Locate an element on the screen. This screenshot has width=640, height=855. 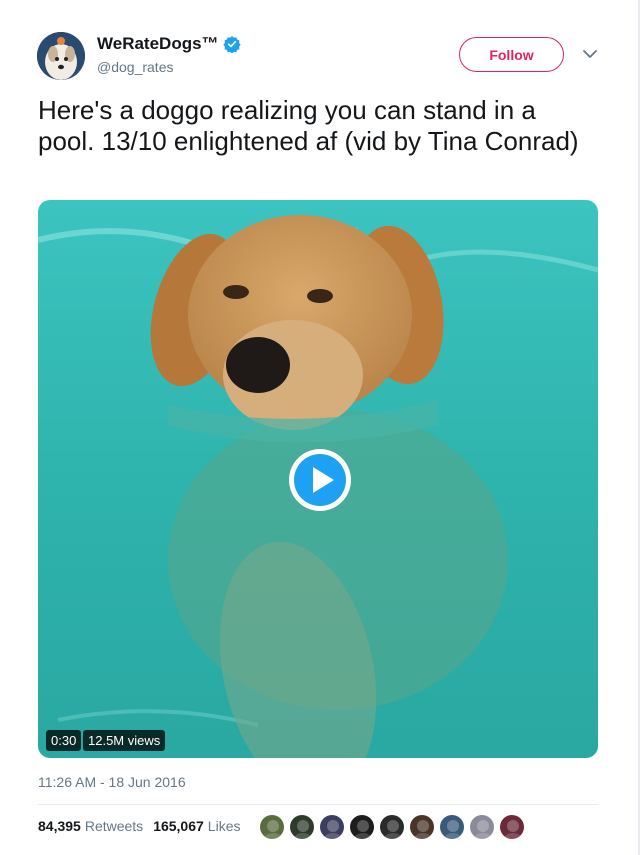
retweets-count: 84,395 is located at coordinates (59, 826).